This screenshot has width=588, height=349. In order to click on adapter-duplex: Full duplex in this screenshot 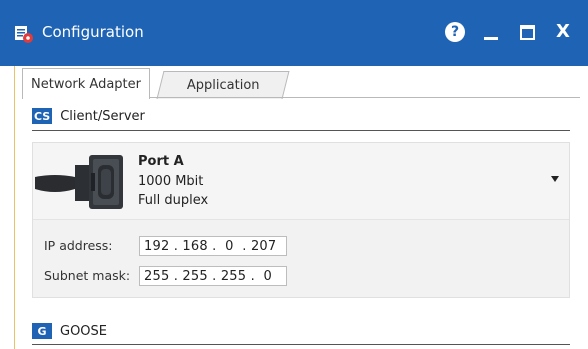, I will do `click(173, 200)`.